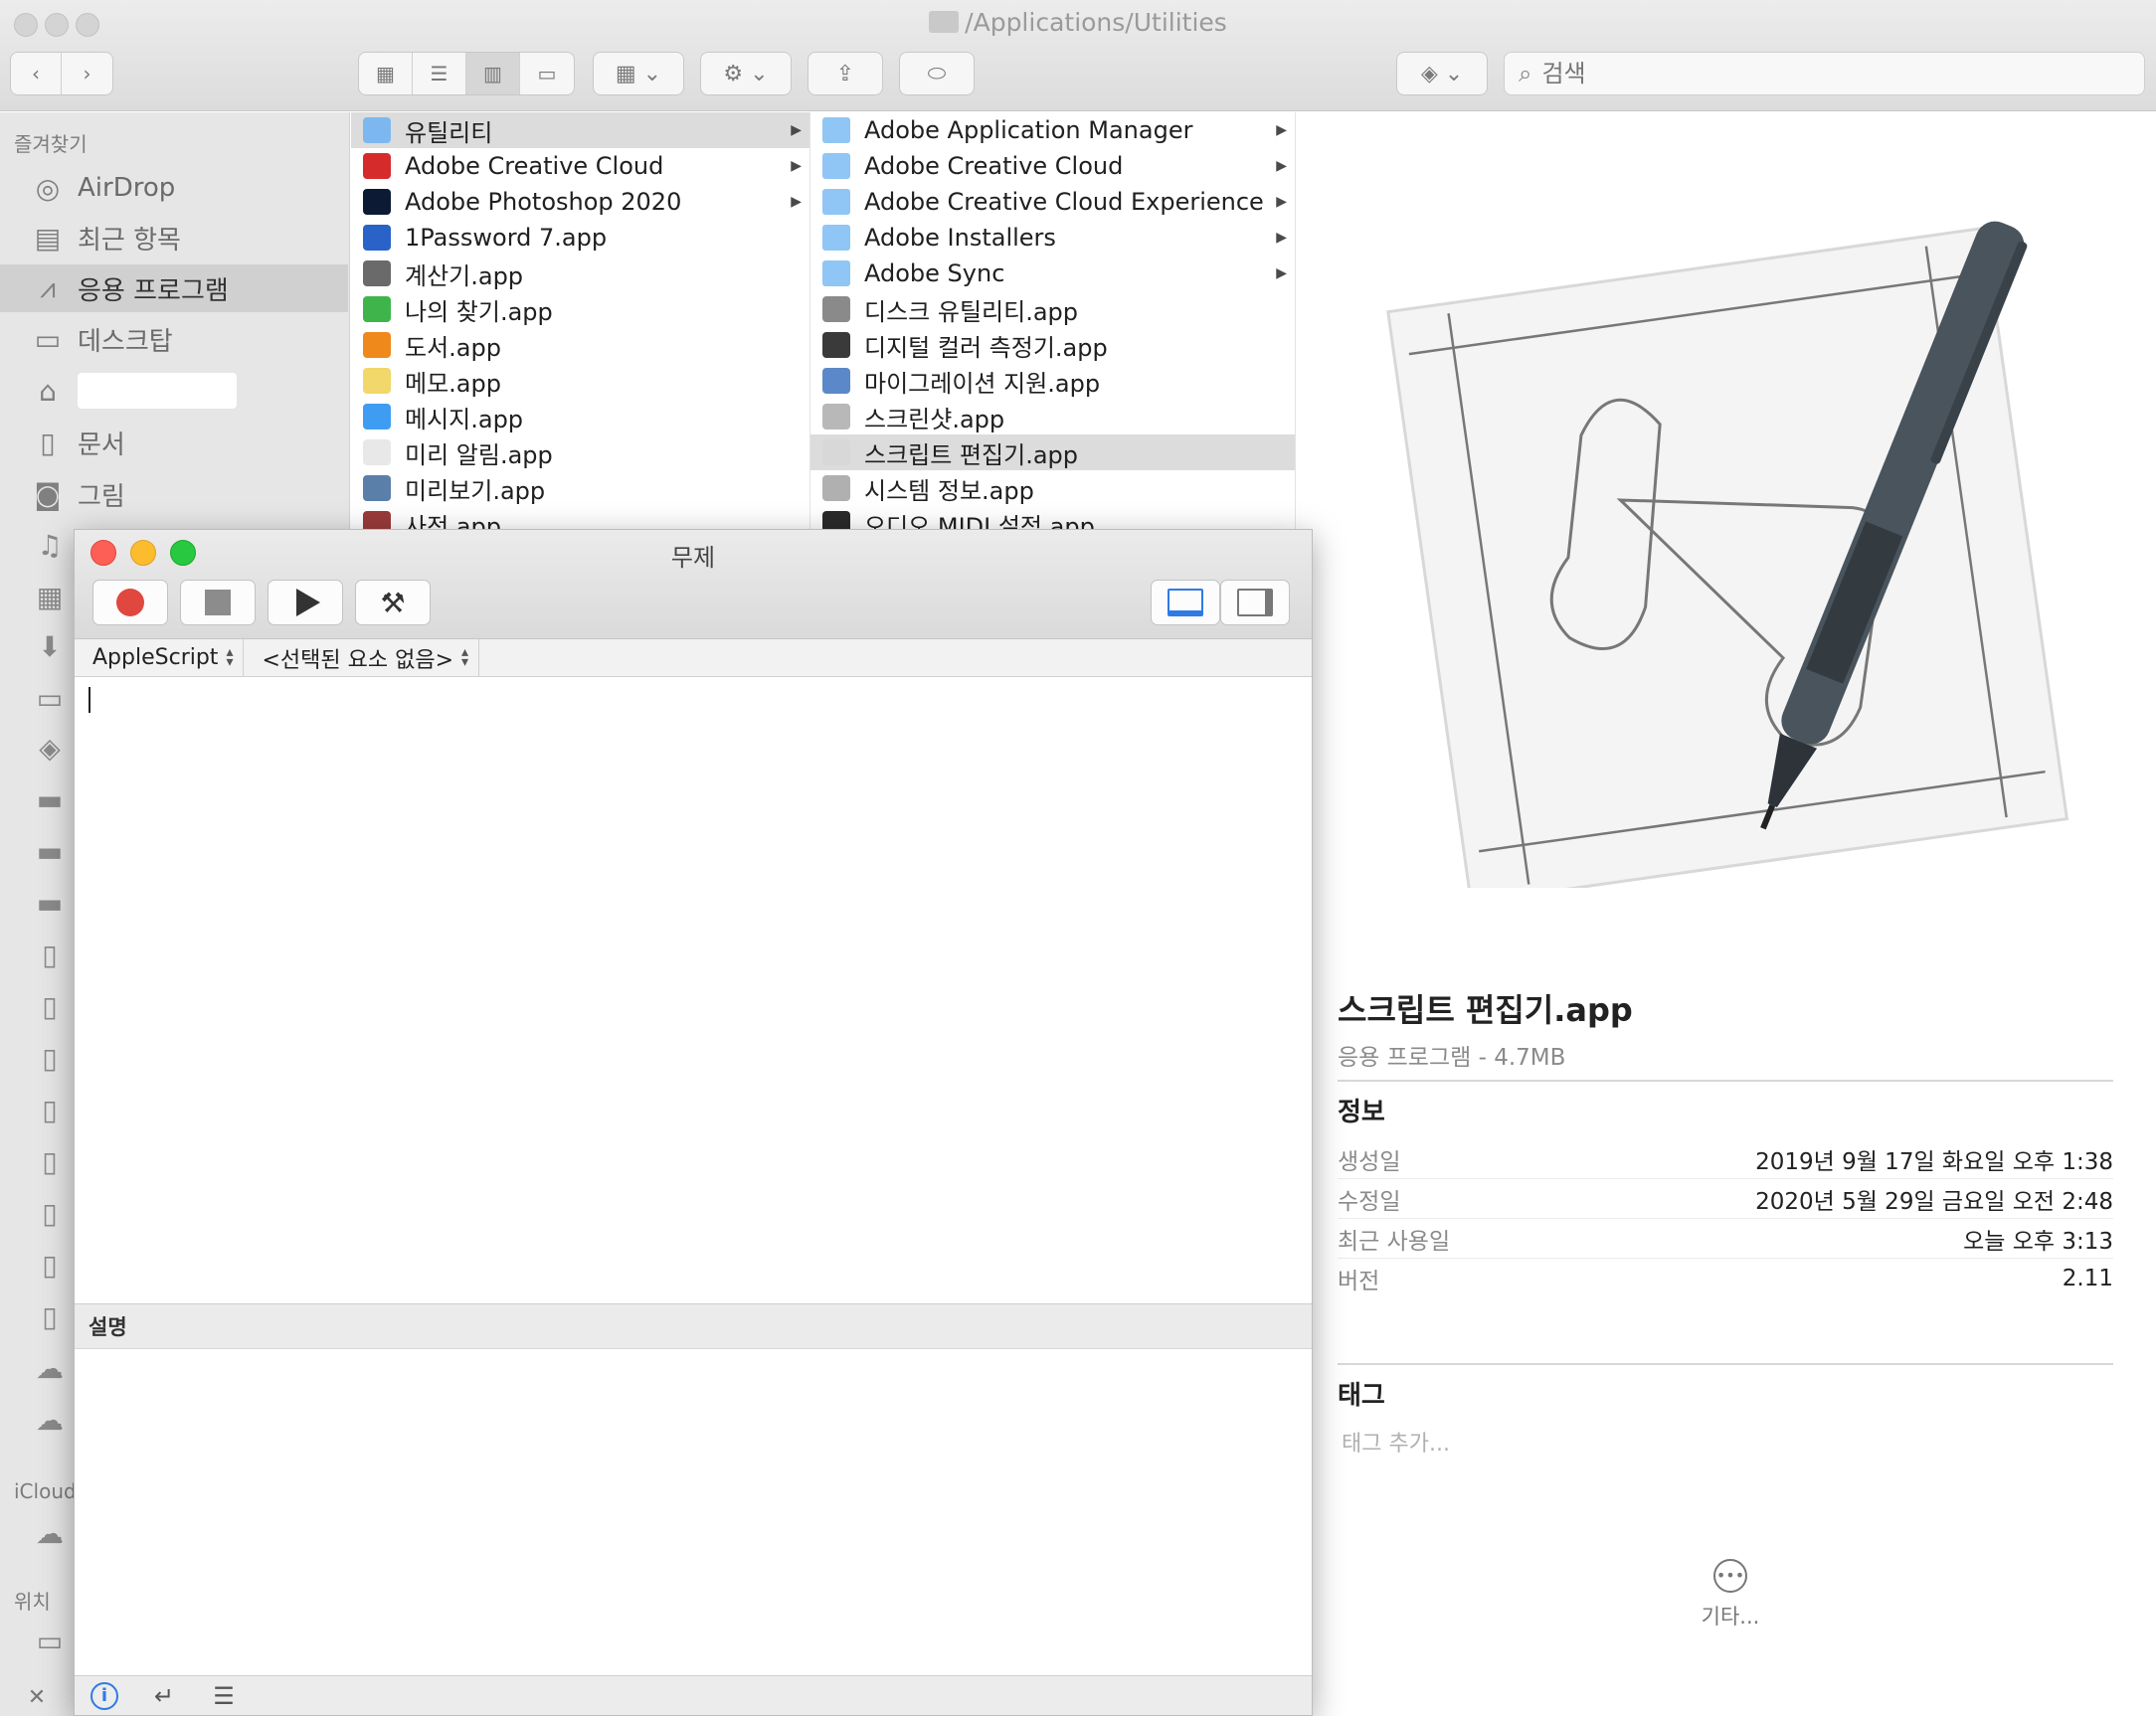 The height and width of the screenshot is (1716, 2156). I want to click on list-item: Adobe Photoshop 2020 ▶, so click(580, 202).